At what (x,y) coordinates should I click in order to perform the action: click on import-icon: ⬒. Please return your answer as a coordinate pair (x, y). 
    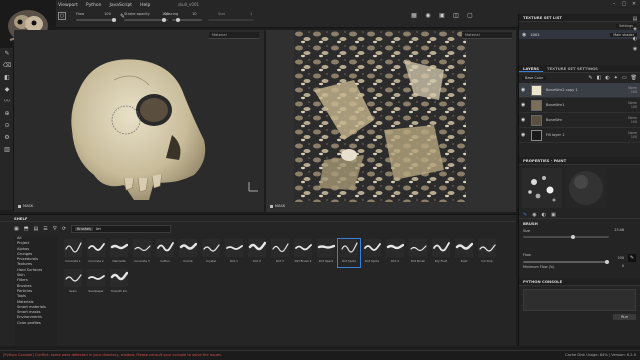
    Looking at the image, I should click on (26, 229).